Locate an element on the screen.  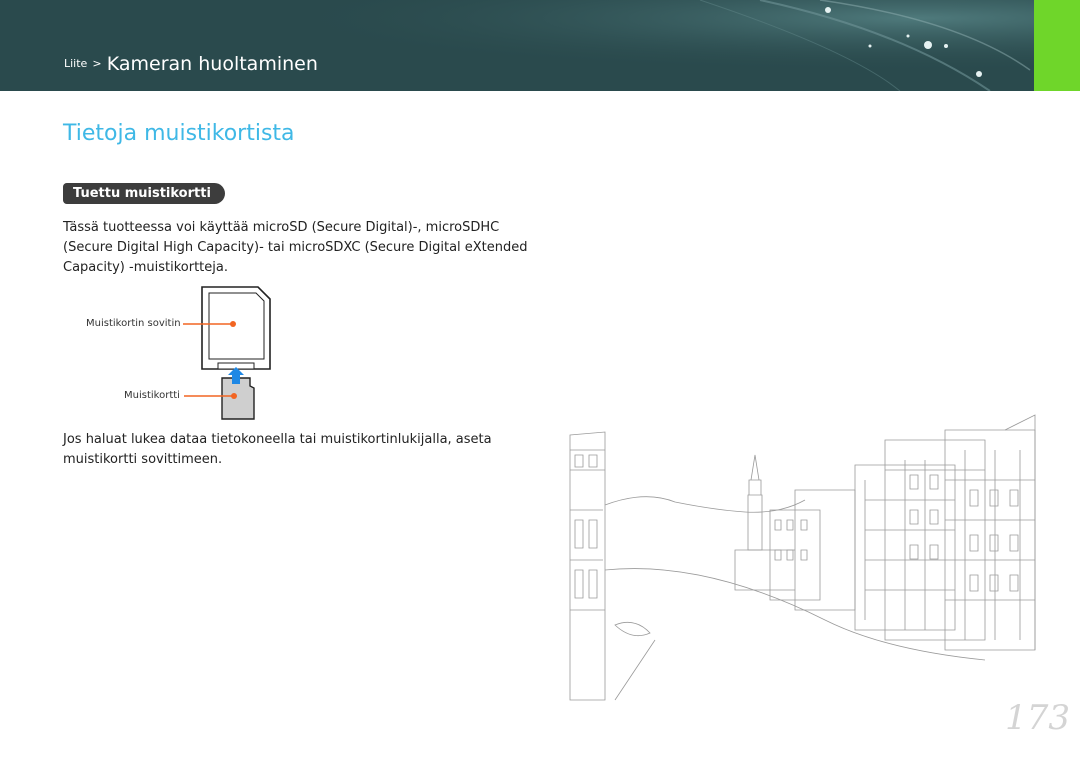
breadcrumb-parent: Liite is located at coordinates (76, 63).